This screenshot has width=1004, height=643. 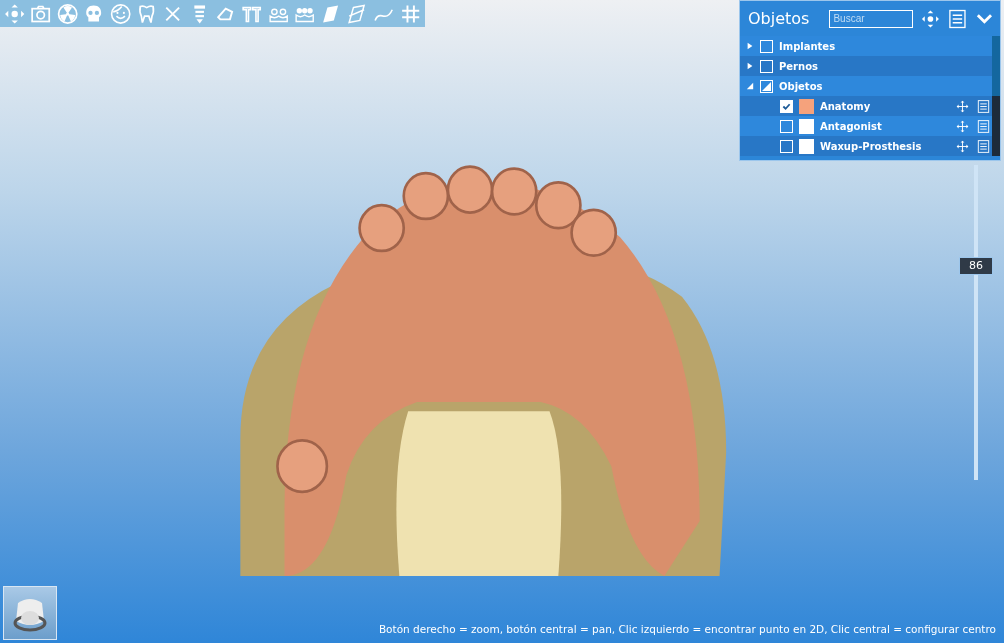 I want to click on object-label: Anatomy, so click(x=845, y=106).